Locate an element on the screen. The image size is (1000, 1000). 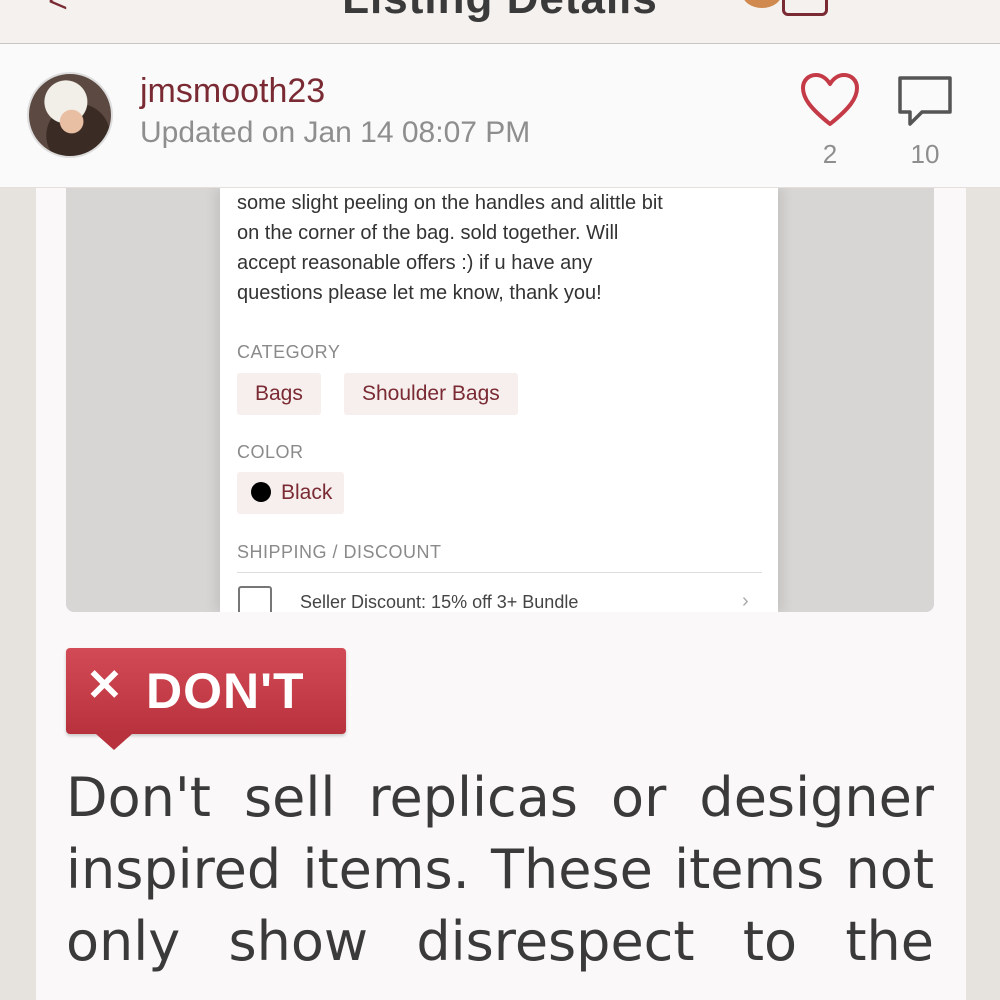
divider is located at coordinates (499, 572).